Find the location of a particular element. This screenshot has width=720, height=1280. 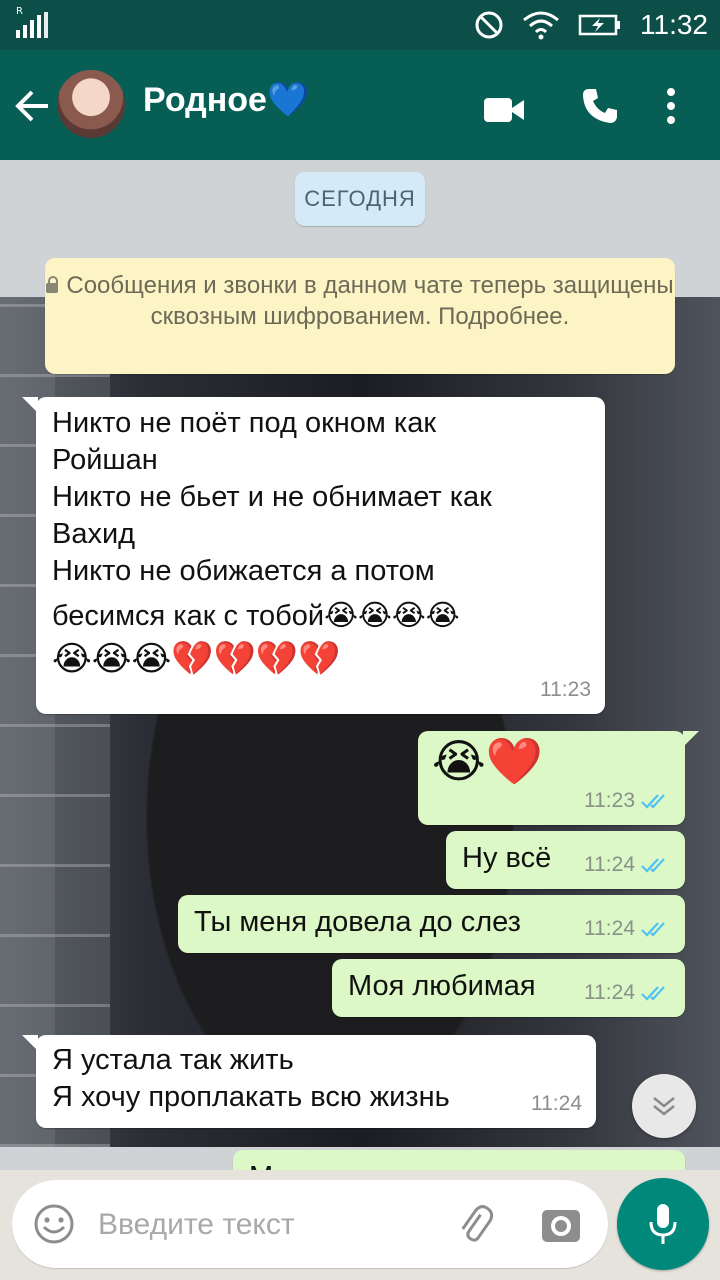

contact-avatar is located at coordinates (91, 104).